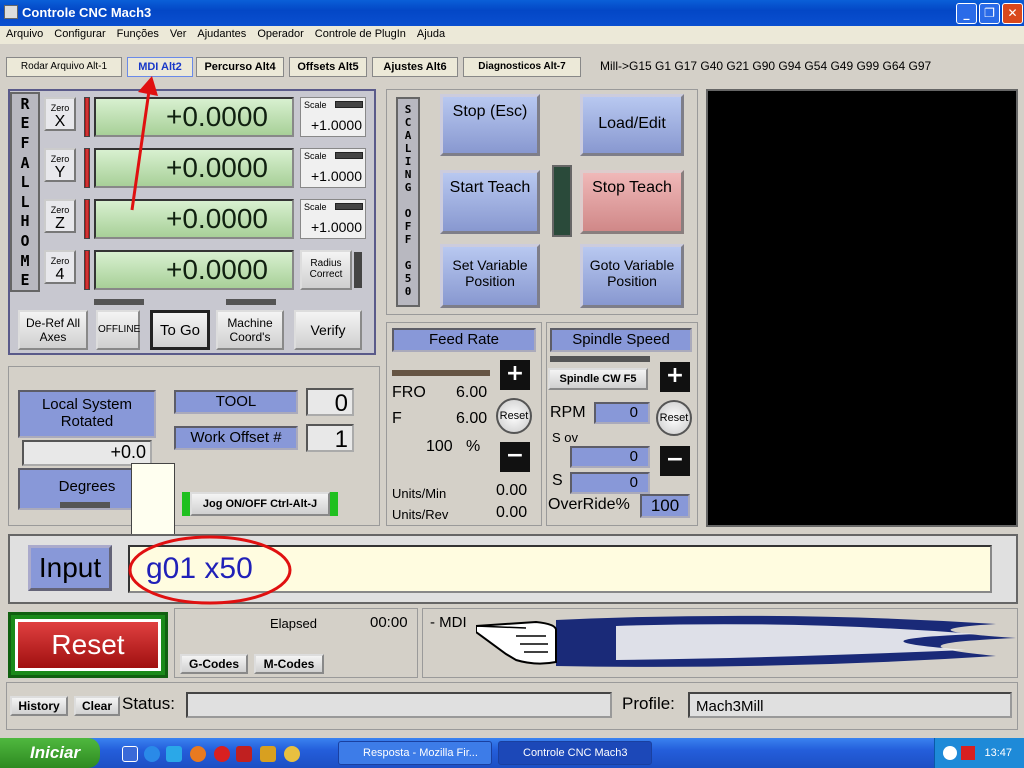  I want to click on sov-label: S ov, so click(565, 437).